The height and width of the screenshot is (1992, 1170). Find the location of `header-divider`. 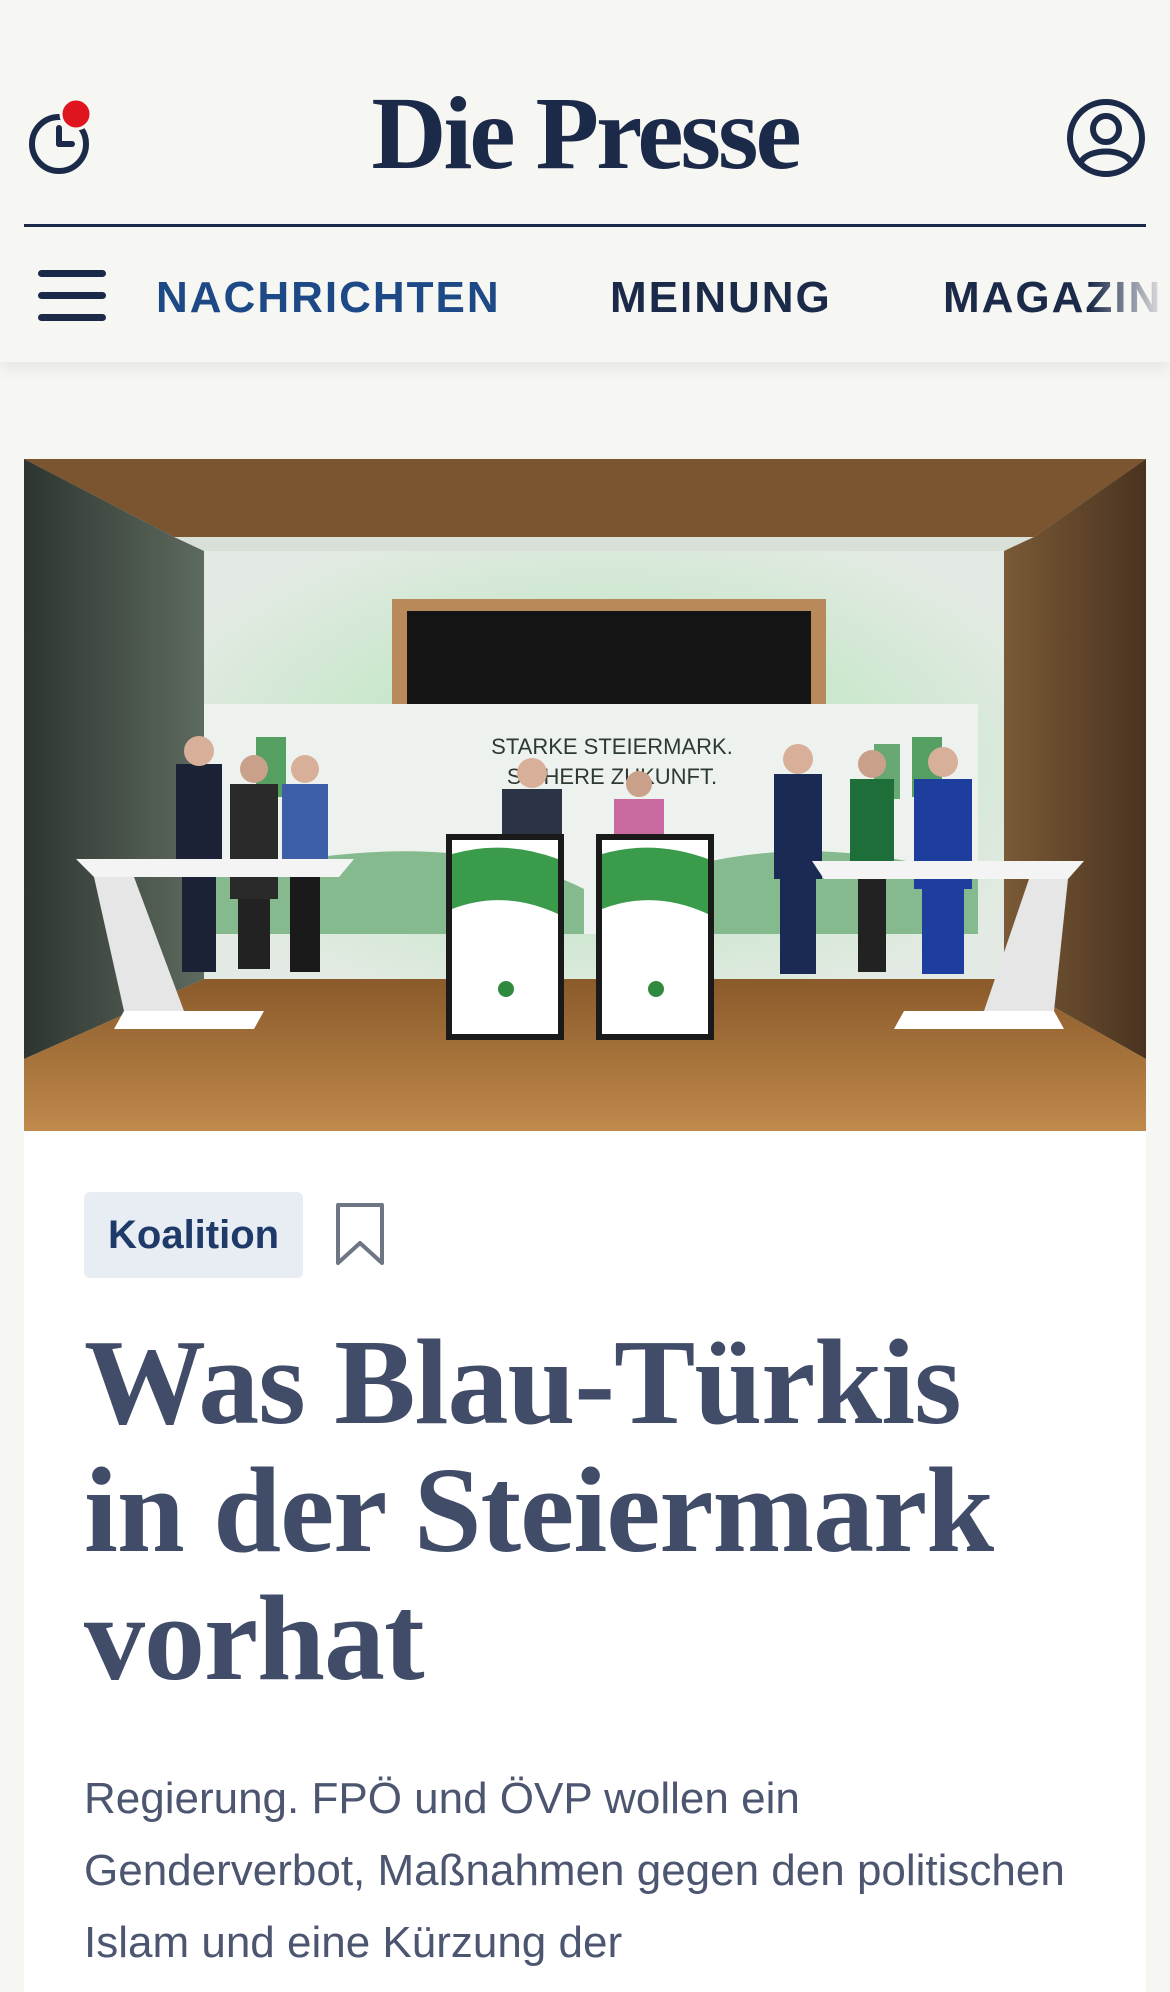

header-divider is located at coordinates (585, 225).